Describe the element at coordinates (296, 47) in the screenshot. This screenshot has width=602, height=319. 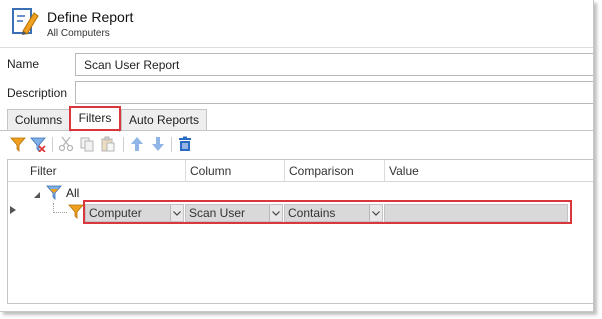
I see `header-divider` at that location.